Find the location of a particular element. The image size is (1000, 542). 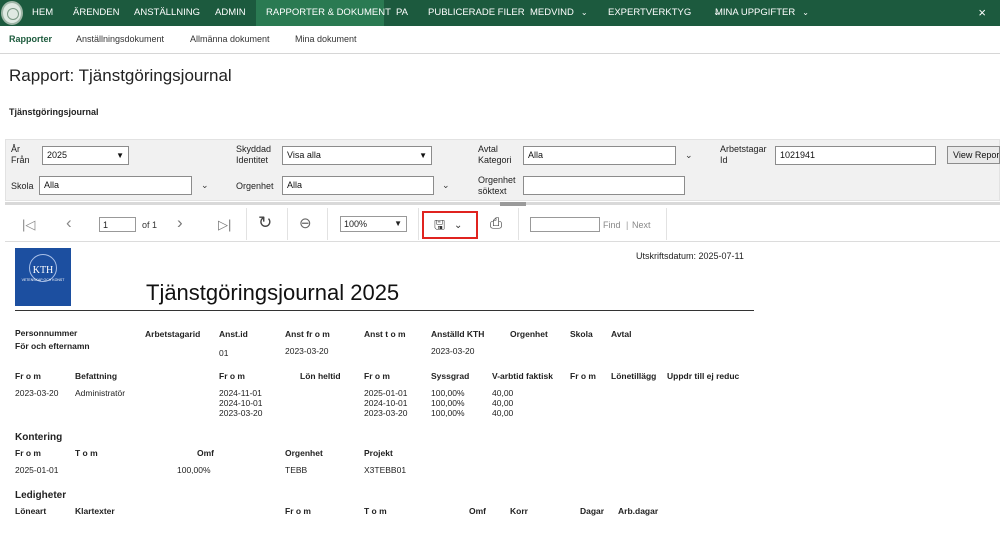

nav-item-admin: ADMIN is located at coordinates (230, 13).